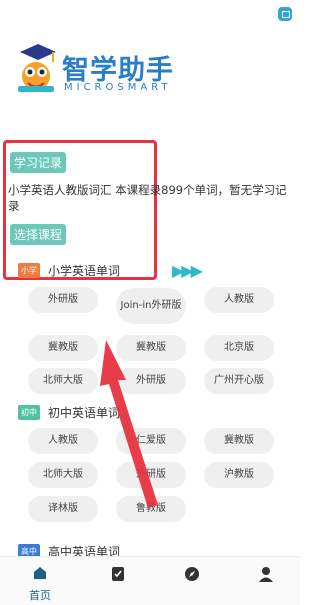 This screenshot has height=605, width=320. What do you see at coordinates (37, 68) in the screenshot?
I see `mascot-icon` at bounding box center [37, 68].